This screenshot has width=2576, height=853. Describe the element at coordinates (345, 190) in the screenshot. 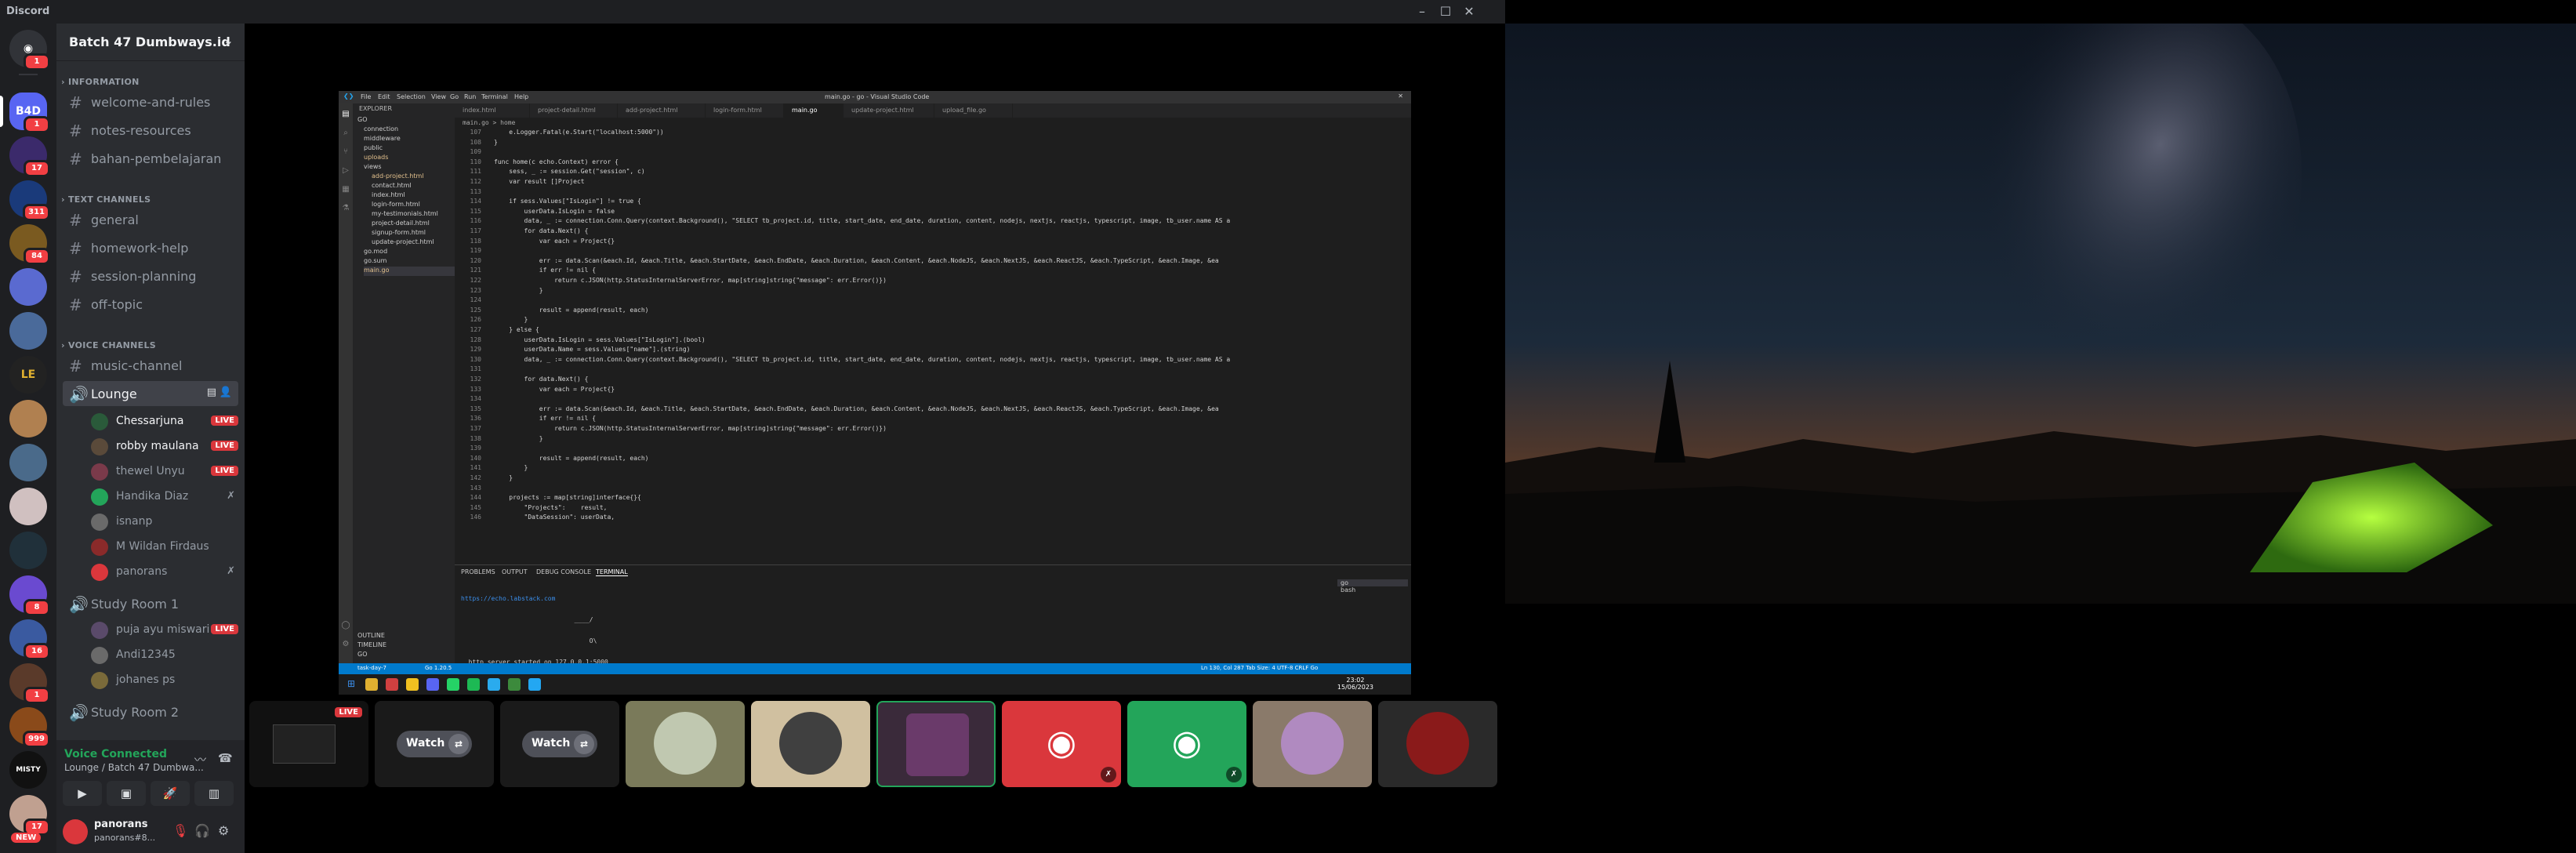

I see `extensions-icon: ▦` at that location.